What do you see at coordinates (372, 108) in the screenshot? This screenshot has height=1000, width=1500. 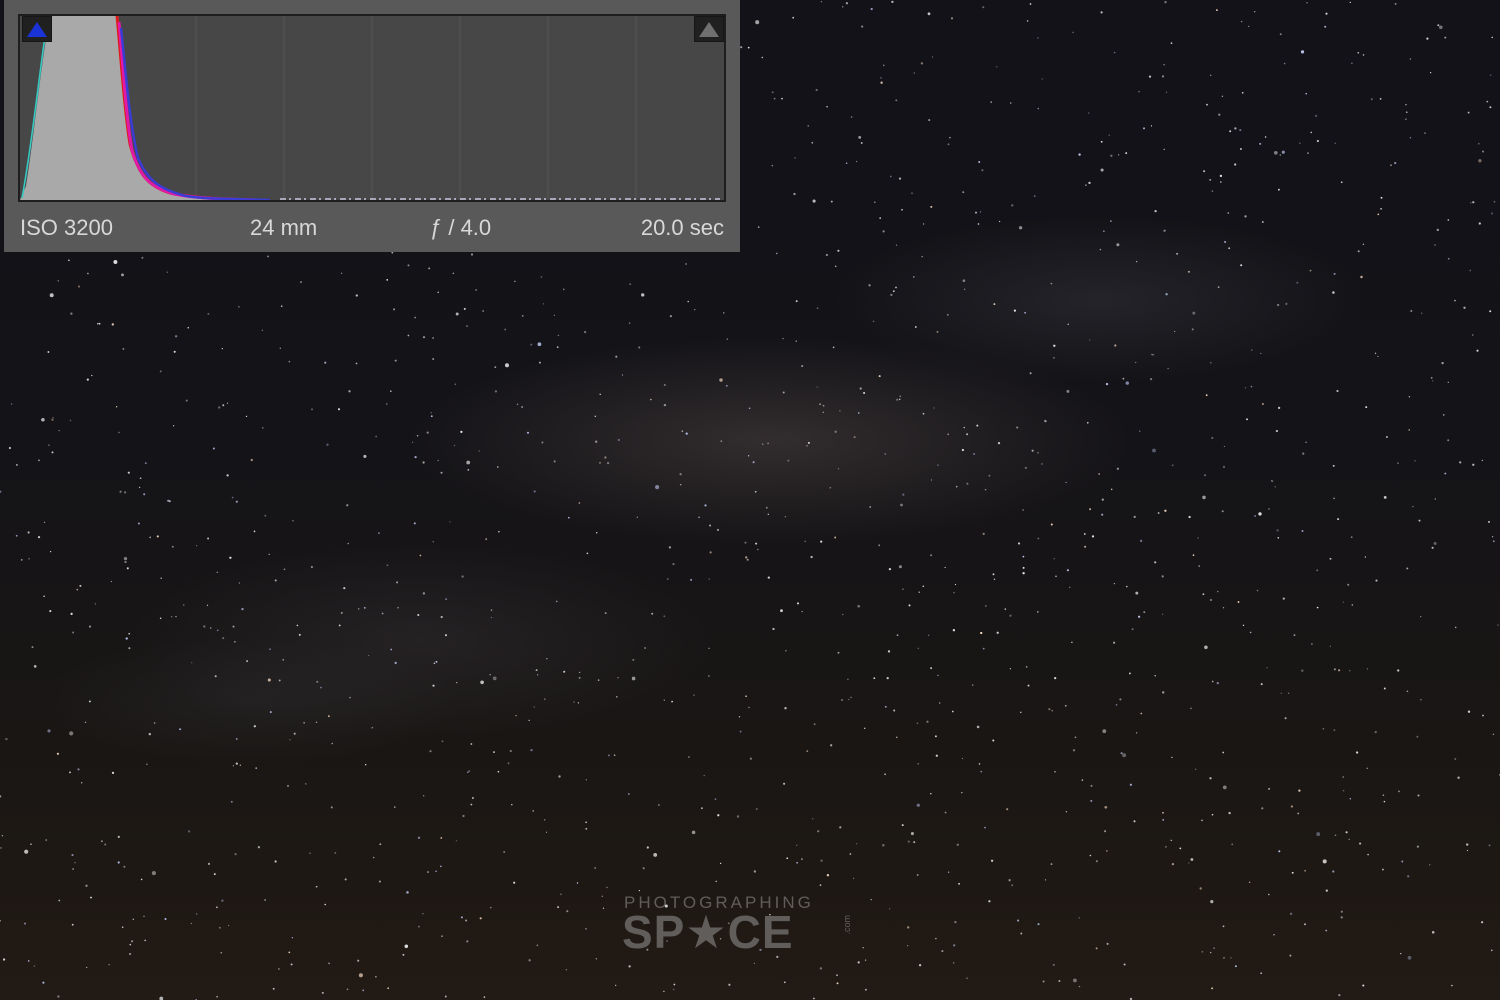 I see `histogram-graph` at bounding box center [372, 108].